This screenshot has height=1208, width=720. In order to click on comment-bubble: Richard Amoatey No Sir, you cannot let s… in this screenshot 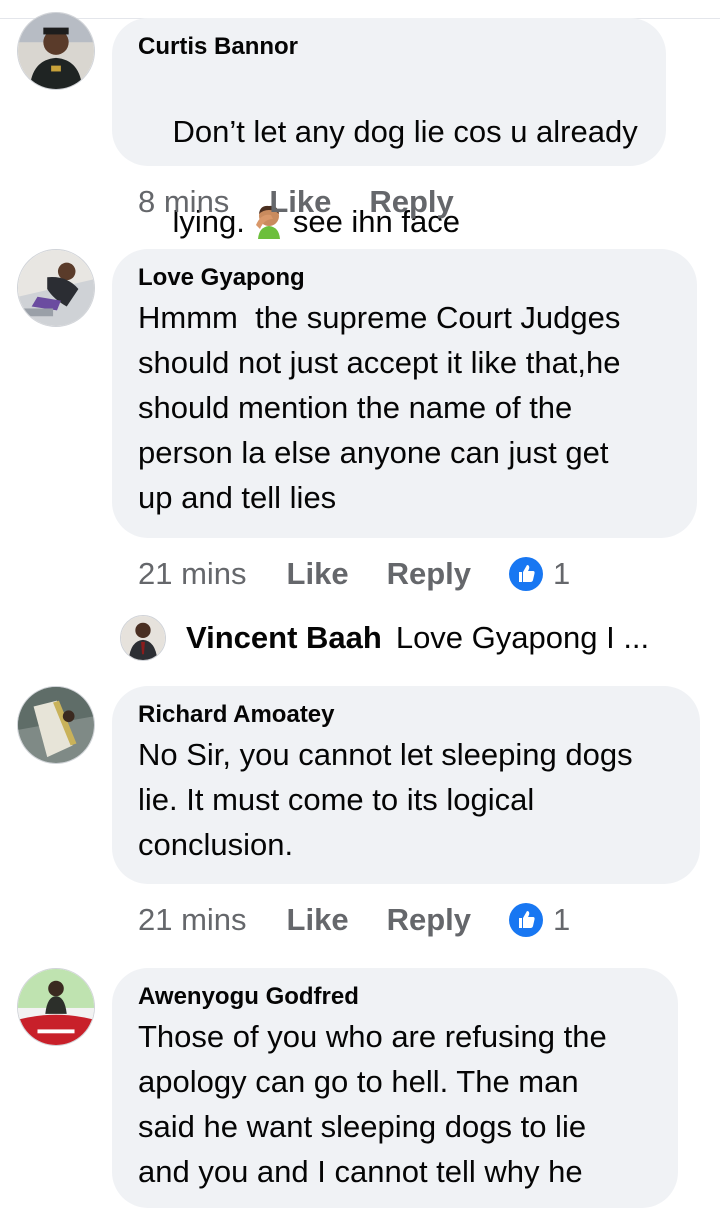, I will do `click(406, 785)`.